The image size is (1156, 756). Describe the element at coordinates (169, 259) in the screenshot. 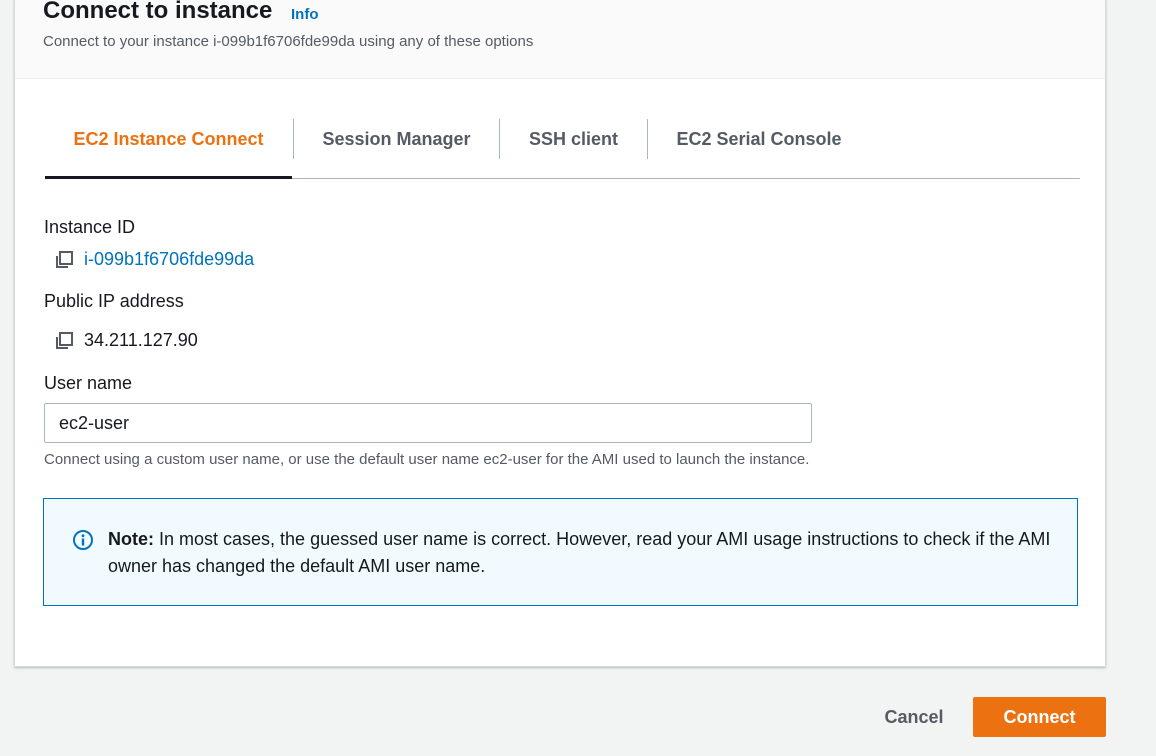

I see `instance-id-link: i-099b1f6706fde99da` at that location.